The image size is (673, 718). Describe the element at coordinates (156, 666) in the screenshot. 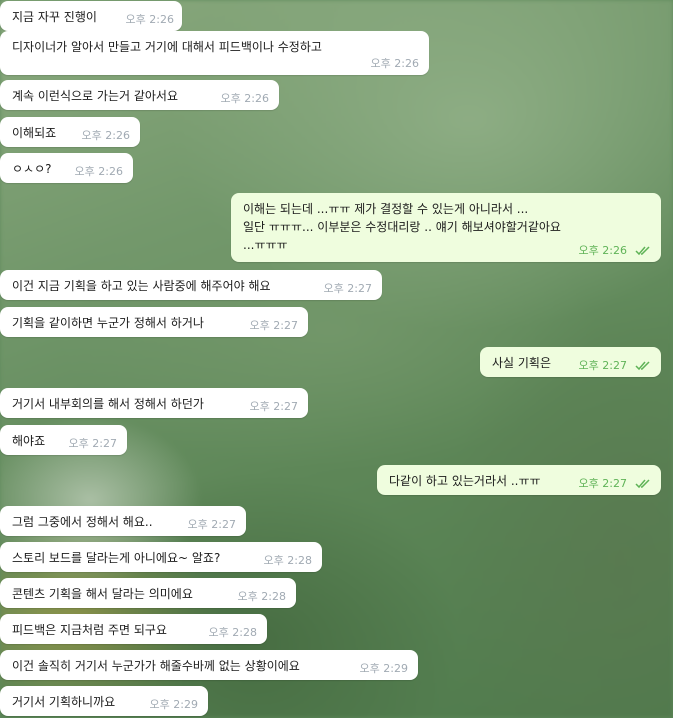

I see `message-text: 이건 솔직히 거기서 누군가가 해줄수바께 없는 상황이에요` at that location.